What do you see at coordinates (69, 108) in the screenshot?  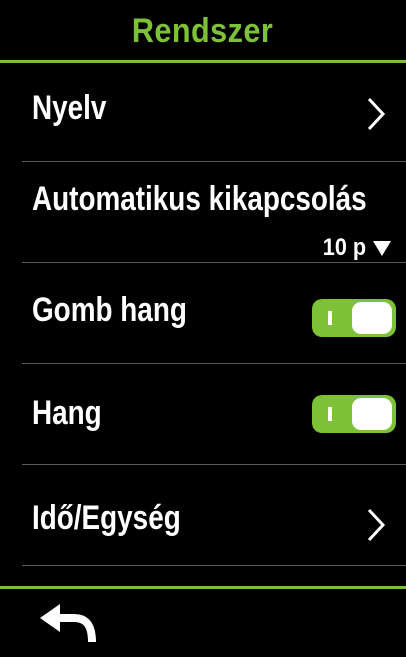 I see `menu-item-label: Nyelv` at bounding box center [69, 108].